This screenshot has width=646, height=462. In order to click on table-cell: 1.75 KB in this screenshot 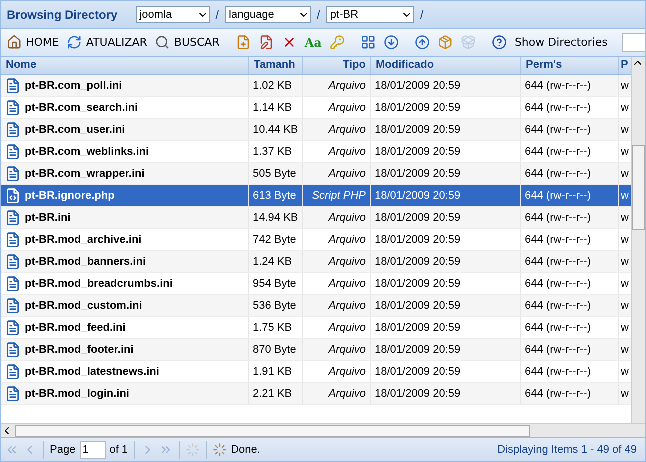, I will do `click(276, 327)`.